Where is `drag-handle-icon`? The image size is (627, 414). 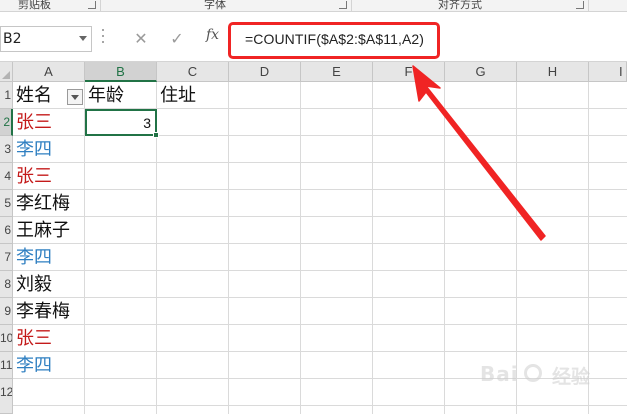
drag-handle-icon is located at coordinates (103, 38).